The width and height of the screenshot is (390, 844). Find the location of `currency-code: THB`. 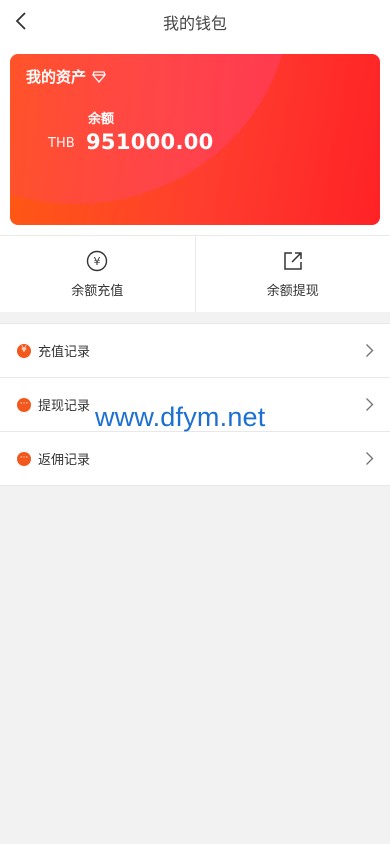

currency-code: THB is located at coordinates (61, 143).